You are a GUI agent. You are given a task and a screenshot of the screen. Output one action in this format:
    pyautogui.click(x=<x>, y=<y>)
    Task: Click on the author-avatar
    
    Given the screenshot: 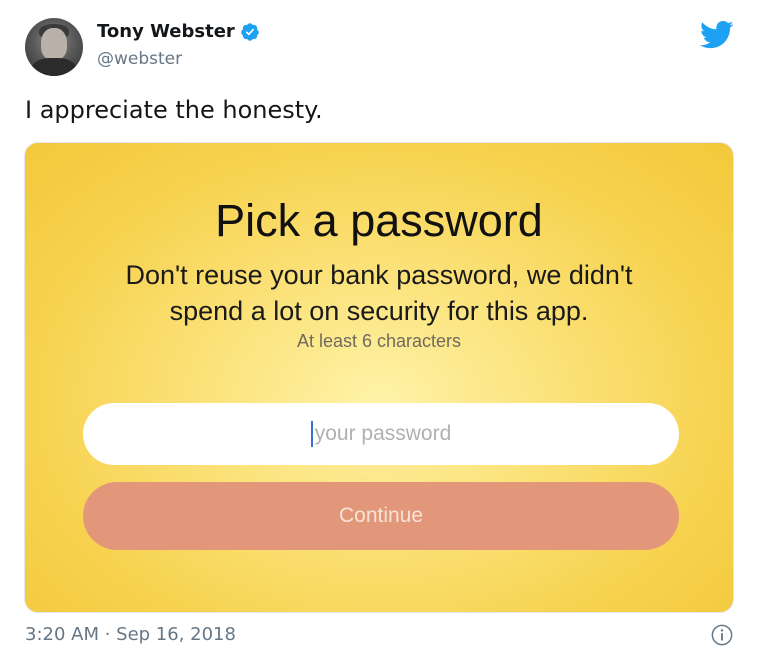 What is the action you would take?
    pyautogui.click(x=54, y=47)
    